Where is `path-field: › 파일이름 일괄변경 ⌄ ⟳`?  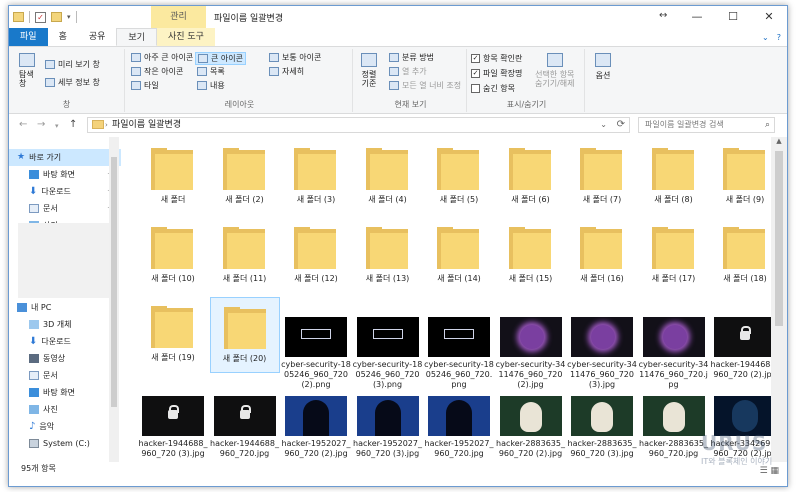
path-field: › 파일이름 일괄변경 ⌄ ⟳ is located at coordinates (358, 125).